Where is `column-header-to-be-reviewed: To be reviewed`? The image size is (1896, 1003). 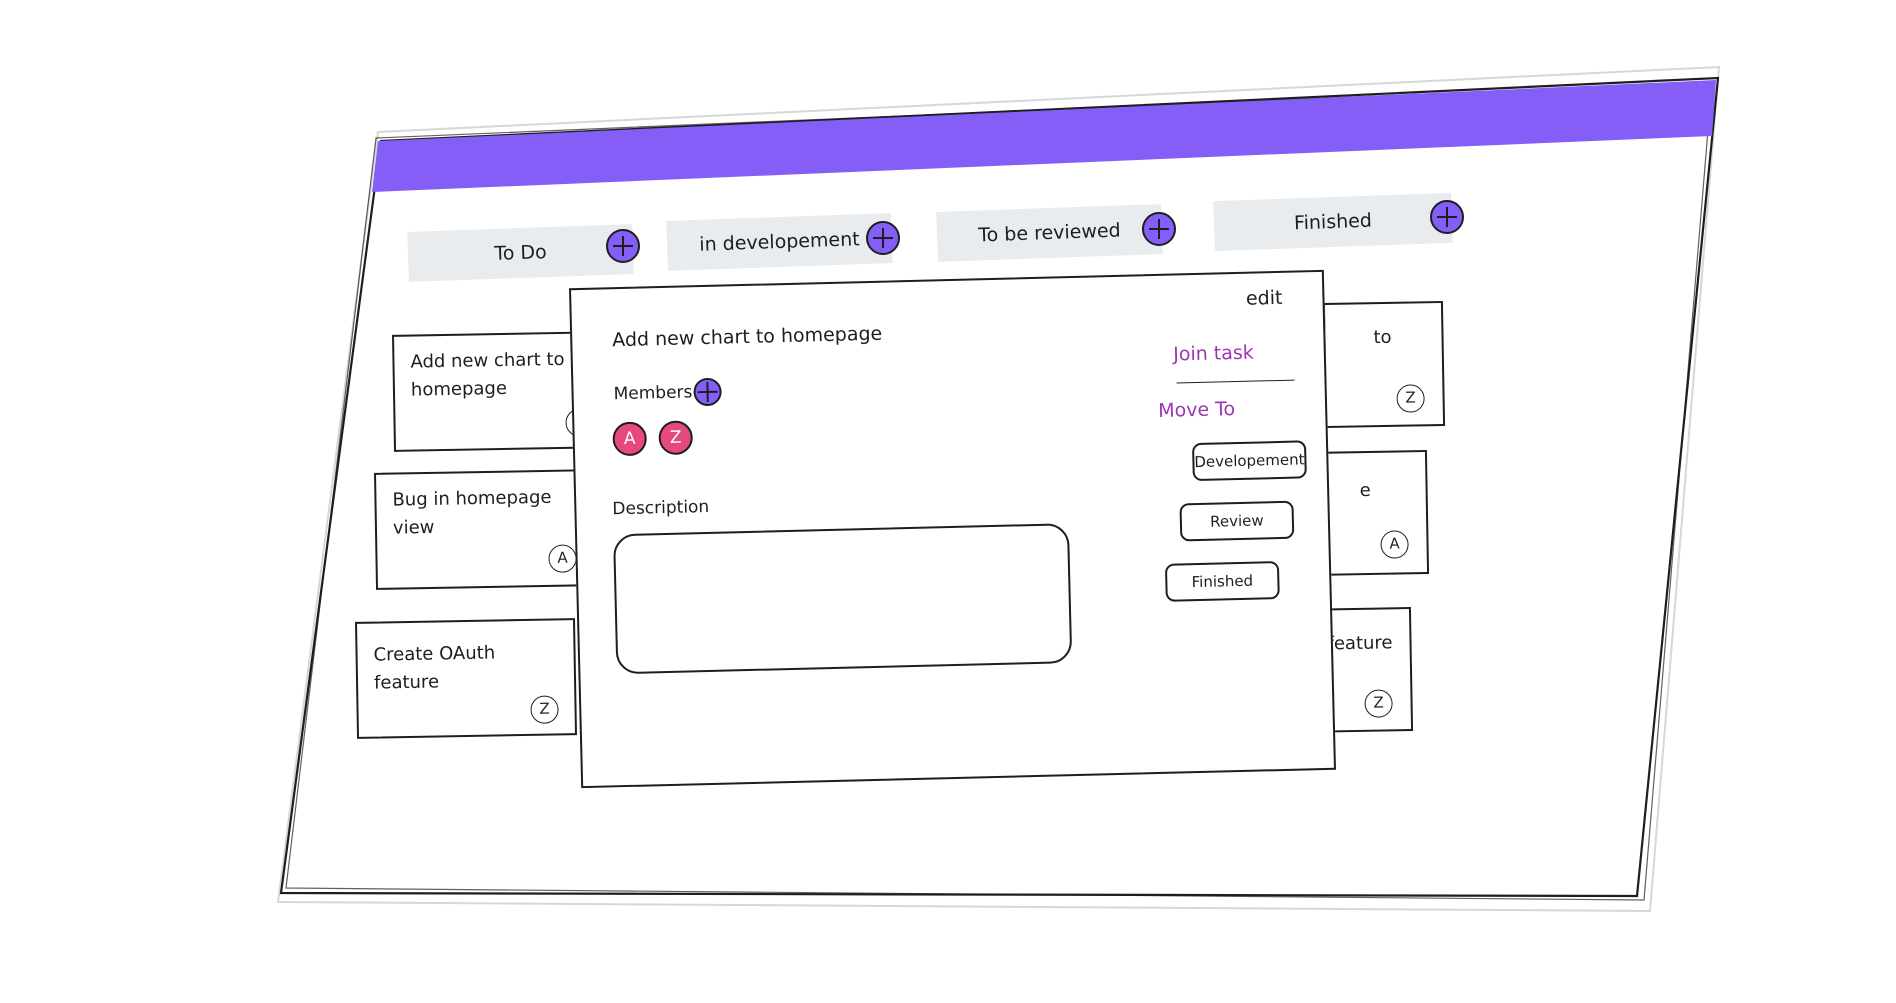 column-header-to-be-reviewed: To be reviewed is located at coordinates (1049, 233).